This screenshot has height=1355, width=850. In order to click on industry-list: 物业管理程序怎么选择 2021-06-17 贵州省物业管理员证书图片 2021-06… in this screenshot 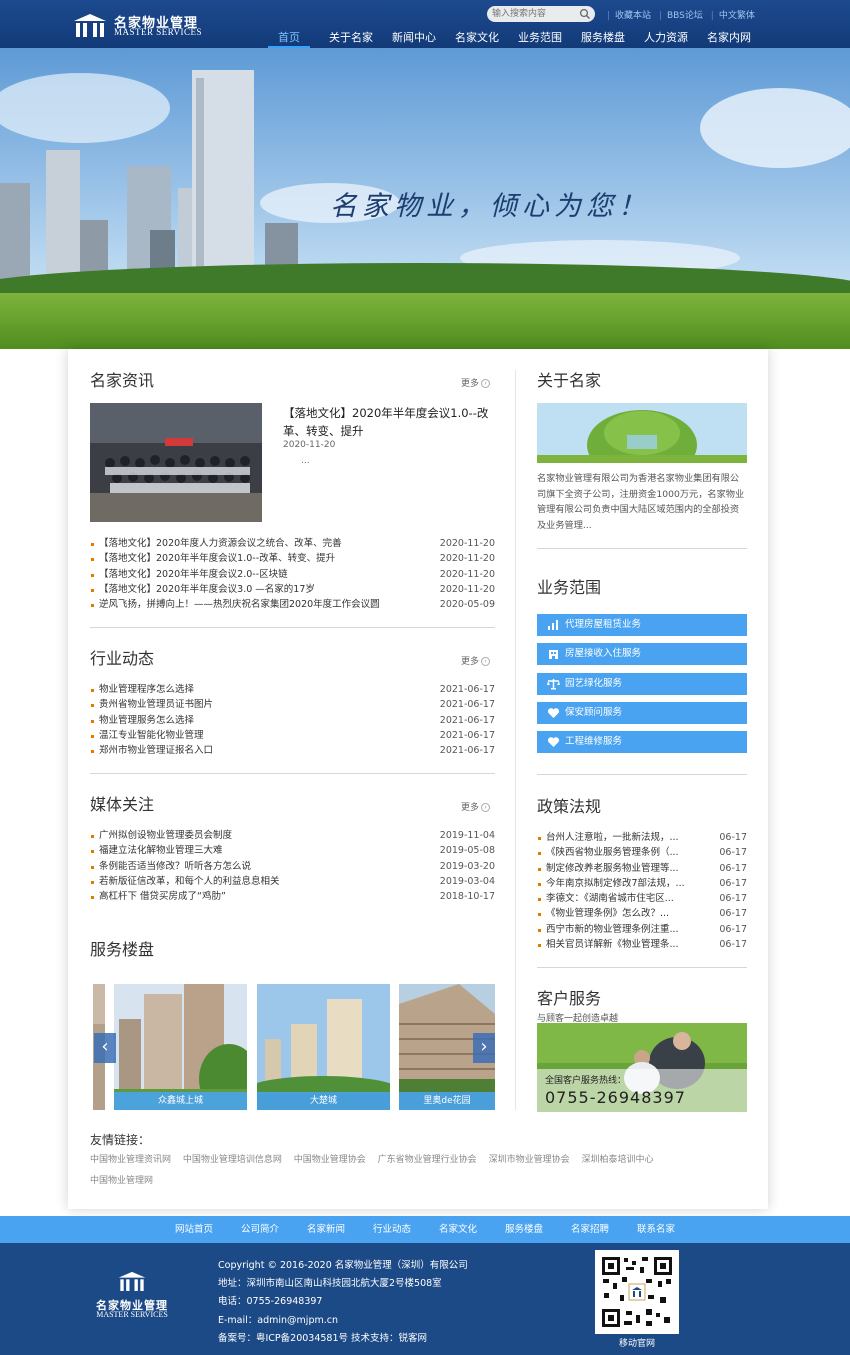, I will do `click(292, 720)`.